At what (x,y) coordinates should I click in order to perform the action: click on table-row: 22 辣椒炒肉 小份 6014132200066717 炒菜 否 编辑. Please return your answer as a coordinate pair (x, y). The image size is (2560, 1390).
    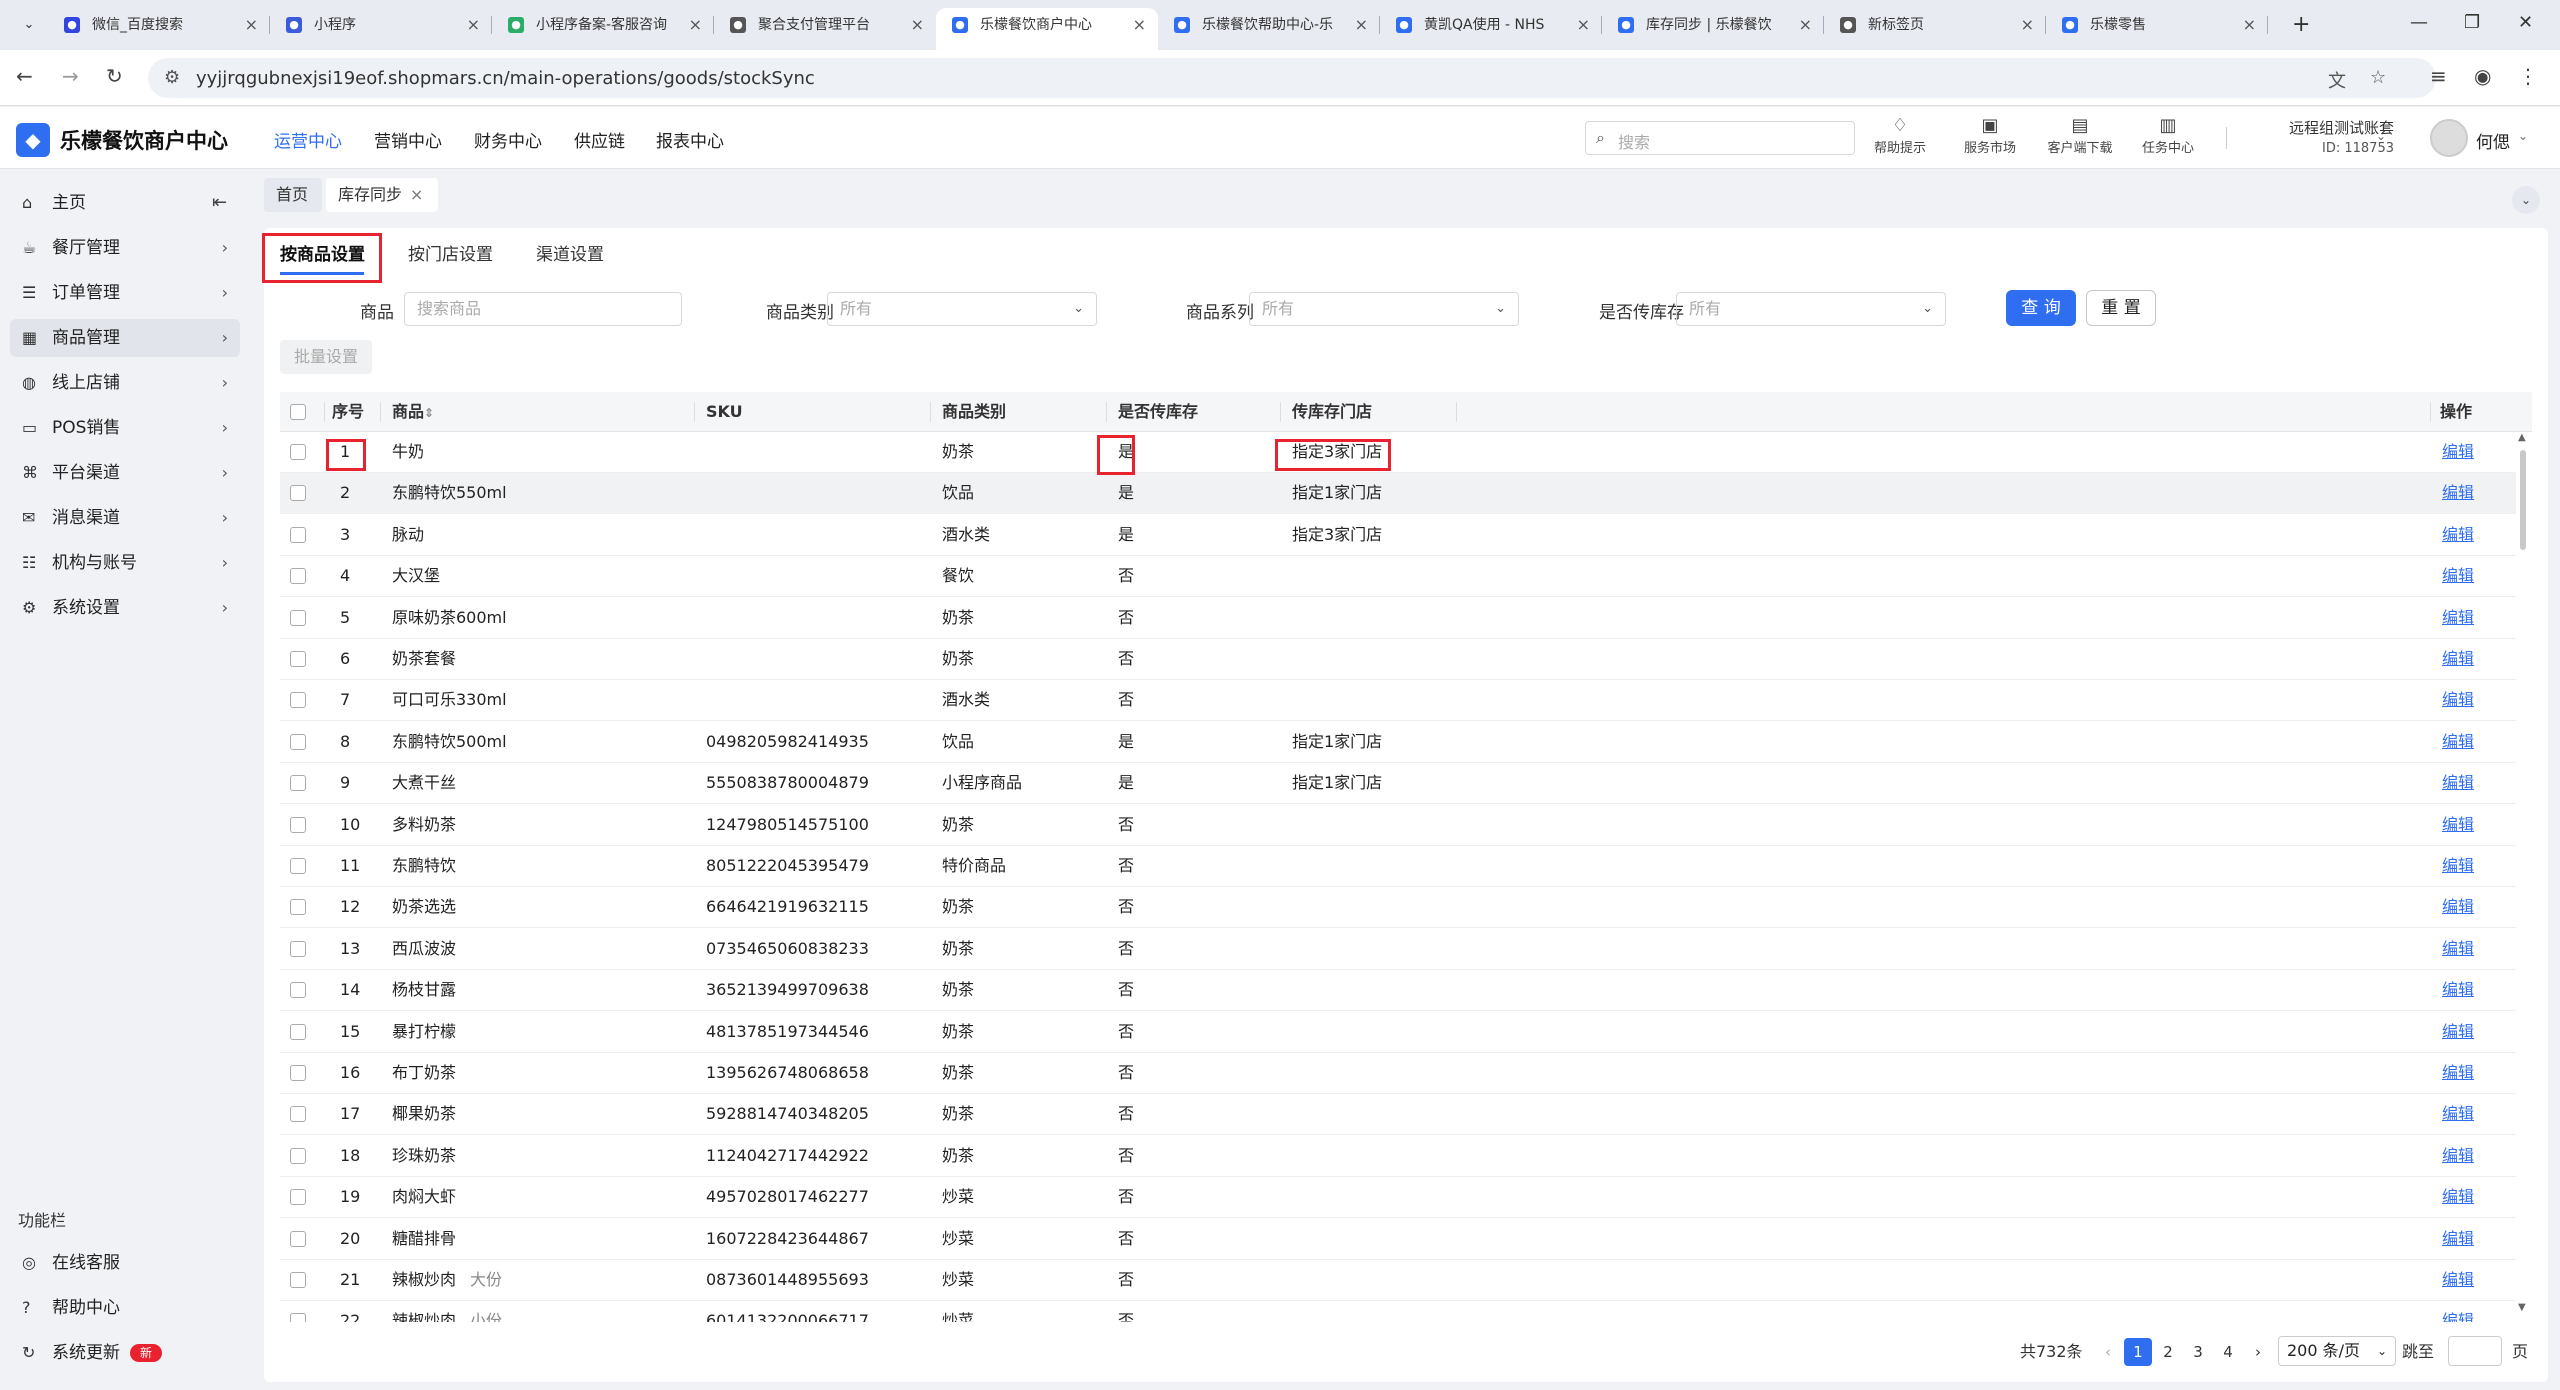
    Looking at the image, I should click on (1398, 1311).